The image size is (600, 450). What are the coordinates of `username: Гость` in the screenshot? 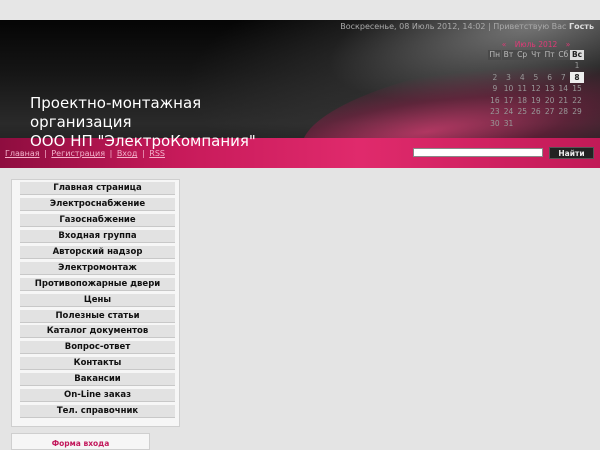 It's located at (581, 26).